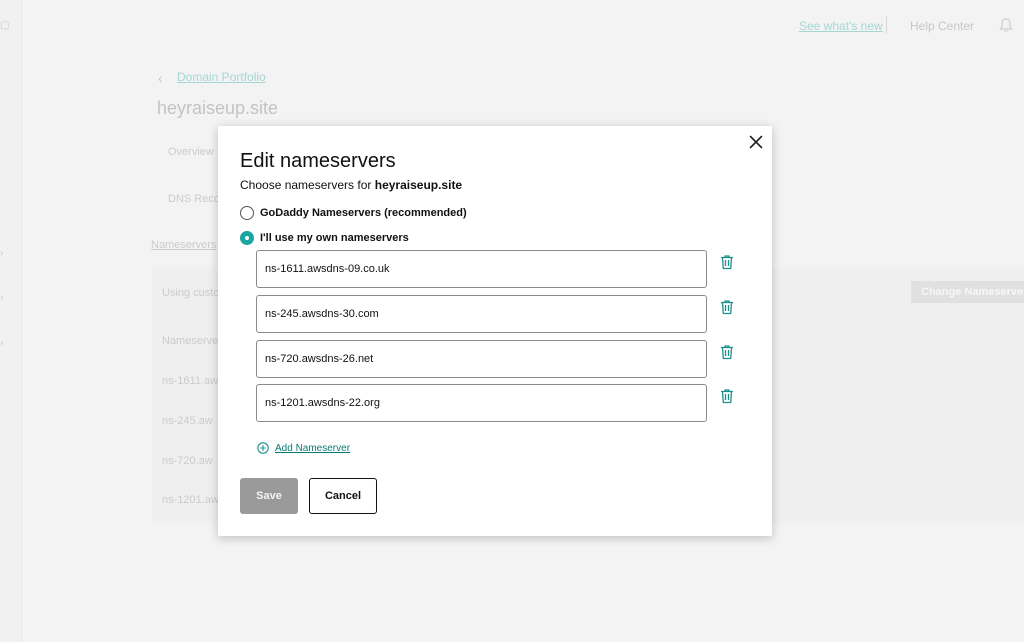 Image resolution: width=1024 pixels, height=642 pixels. I want to click on radio-label: I'll use my own nameservers, so click(334, 238).